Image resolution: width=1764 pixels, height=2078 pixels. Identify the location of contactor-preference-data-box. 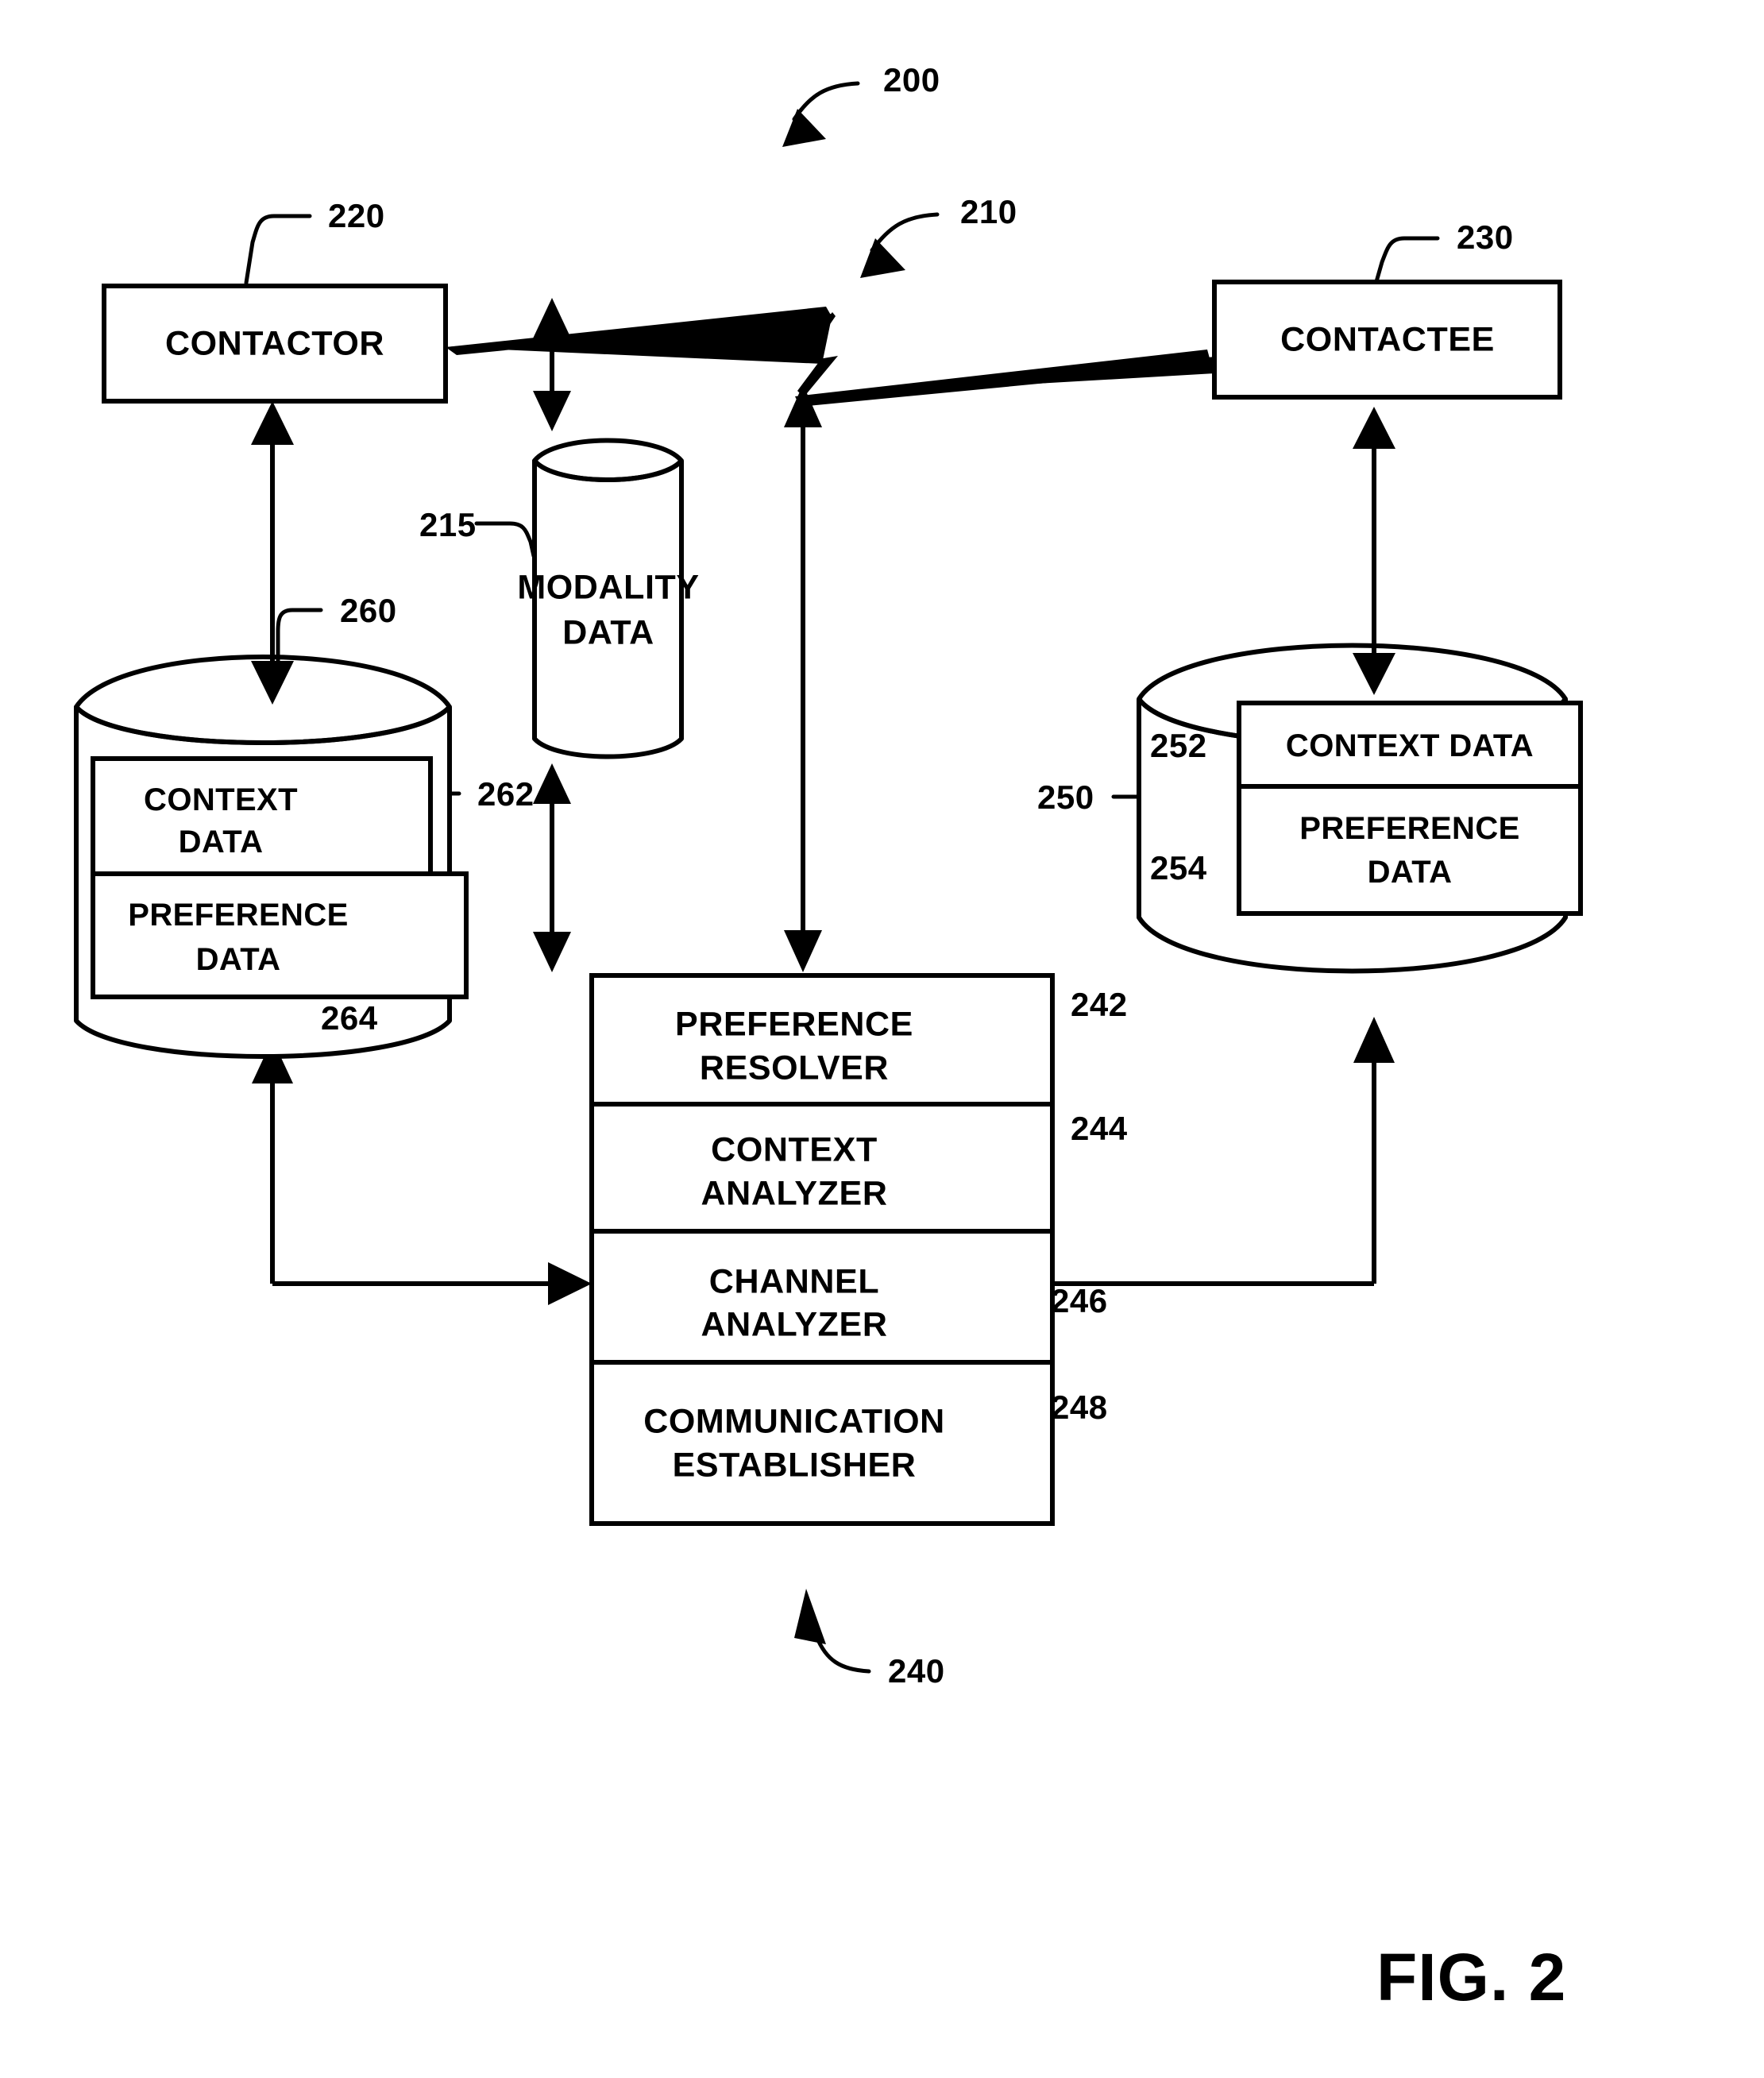
(280, 935).